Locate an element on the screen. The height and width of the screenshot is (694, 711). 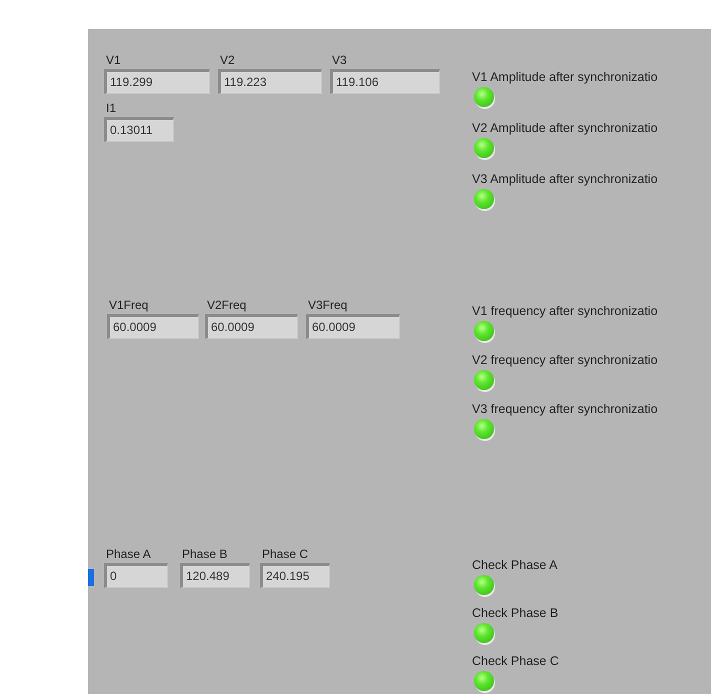
field-label: Phase C is located at coordinates (284, 554).